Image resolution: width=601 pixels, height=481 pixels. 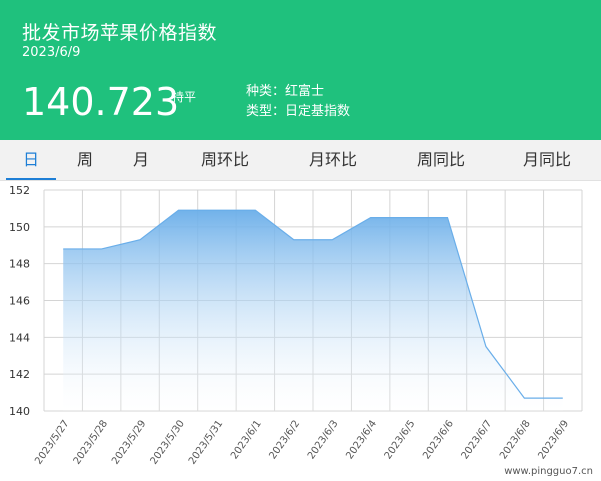 What do you see at coordinates (400, 439) in the screenshot?
I see `x-tick-label: 2023/6/5` at bounding box center [400, 439].